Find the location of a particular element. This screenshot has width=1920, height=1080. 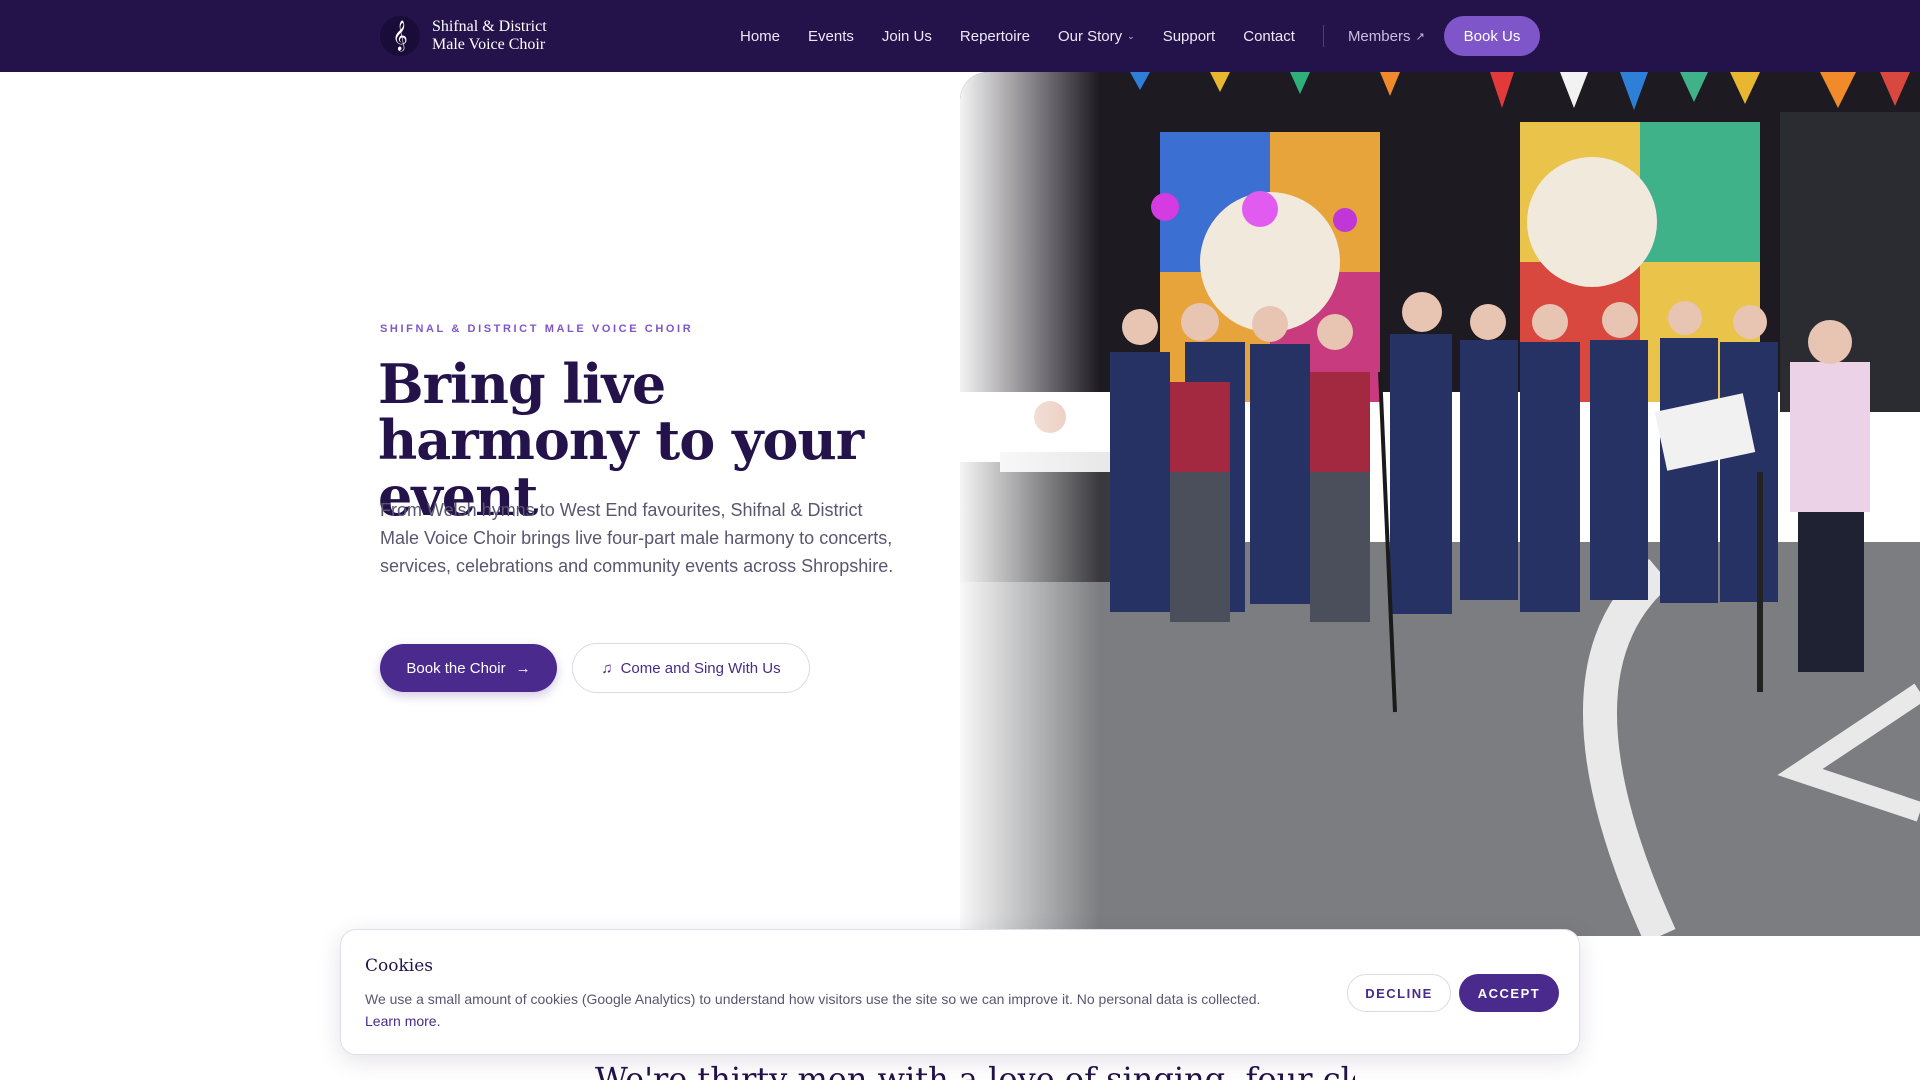

chevron-down-icon: ⌄ is located at coordinates (1131, 35).